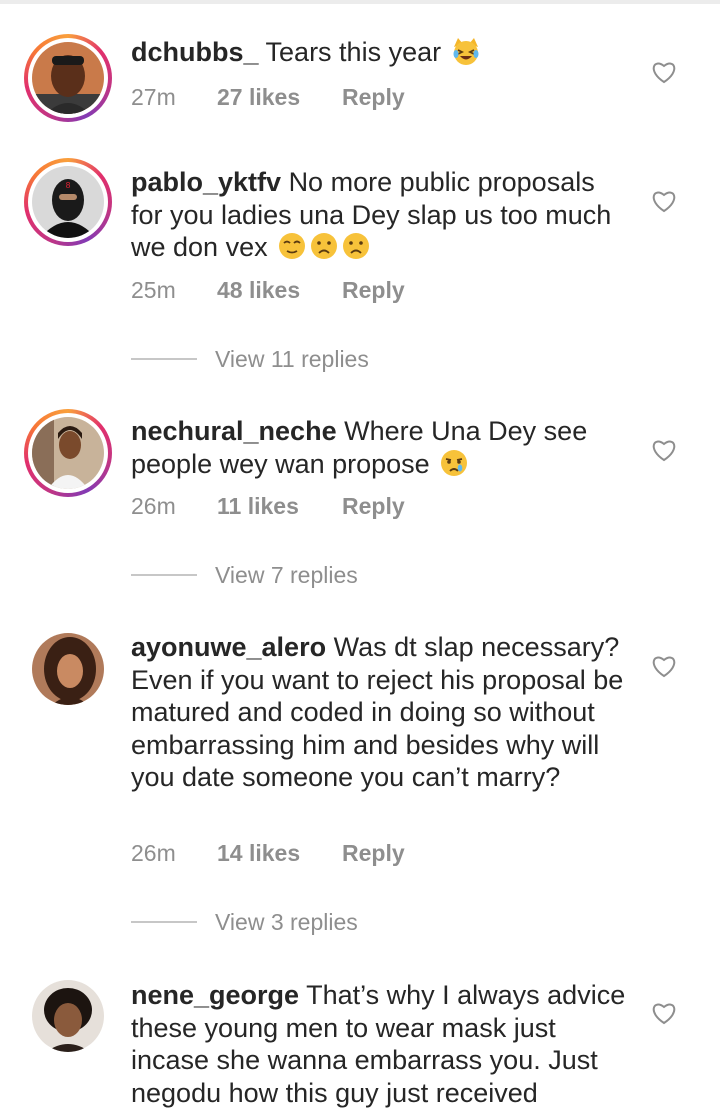 Image resolution: width=720 pixels, height=1109 pixels. Describe the element at coordinates (466, 55) in the screenshot. I see `laughing-crying-cat-face-icon` at that location.